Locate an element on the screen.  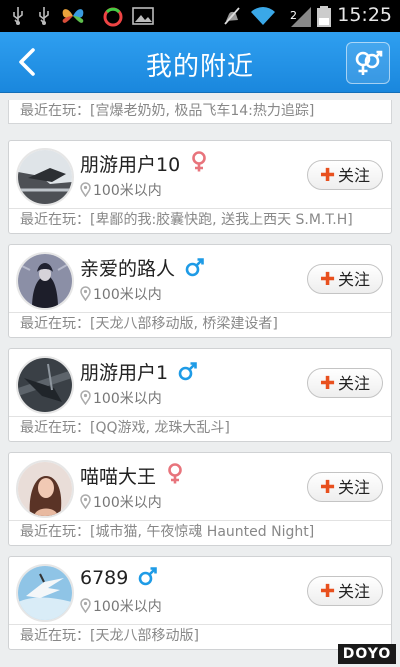
list-item-partial: 最近在玩：[宫爆老奶奶, 极品飞车14:热力追踪] is located at coordinates (200, 112).